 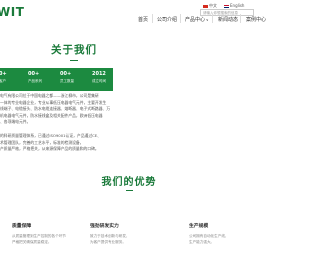 I want to click on advantage-card-rnd: 强劲研发实力 致力于技术创新与研发， 为客户提供专业服务。, so click(x=110, y=234).